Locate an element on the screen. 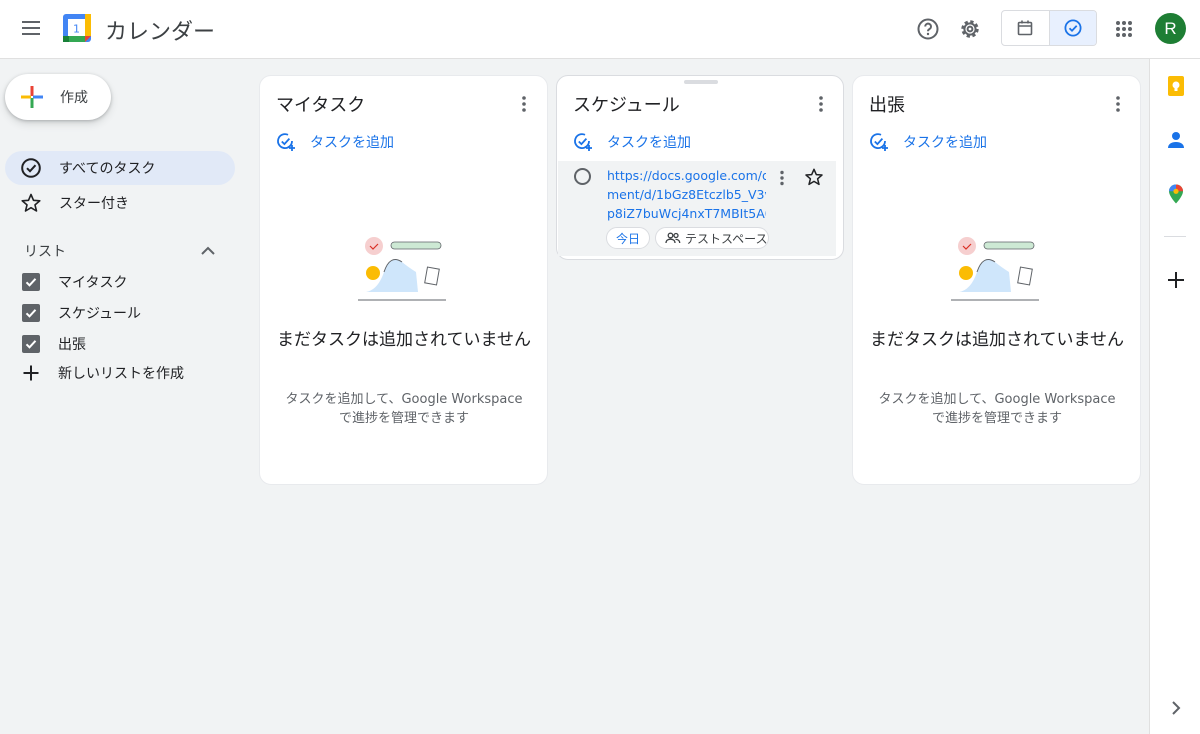  list-item-mytasks: マイタスク is located at coordinates (74, 282).